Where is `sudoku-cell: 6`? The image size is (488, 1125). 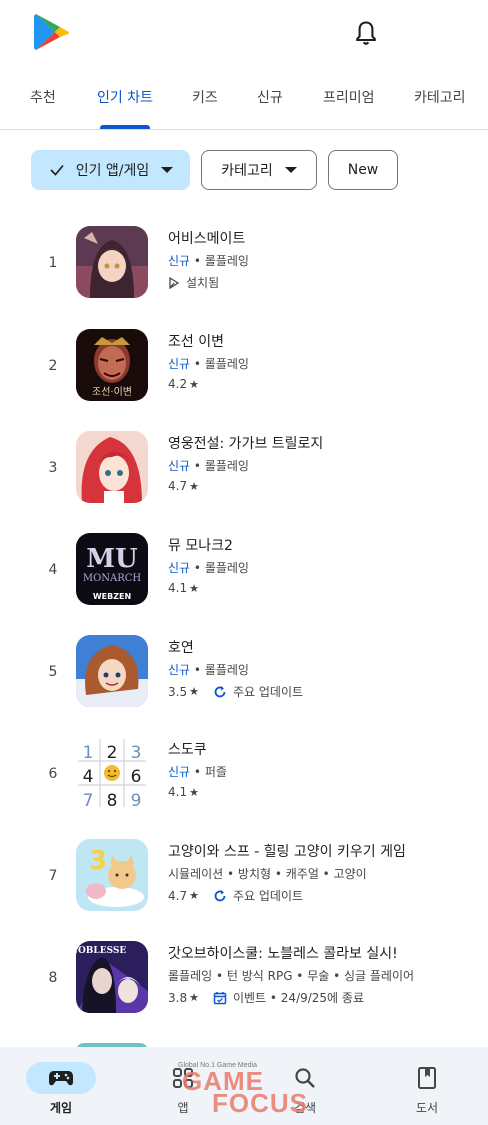 sudoku-cell: 6 is located at coordinates (136, 777).